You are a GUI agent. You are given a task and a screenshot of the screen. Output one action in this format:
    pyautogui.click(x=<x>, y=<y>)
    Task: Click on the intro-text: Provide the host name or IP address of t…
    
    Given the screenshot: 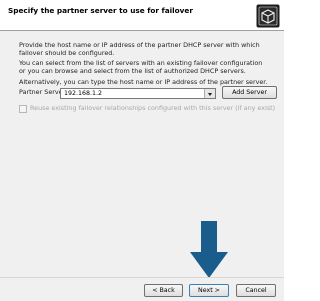 What is the action you would take?
    pyautogui.click(x=139, y=49)
    